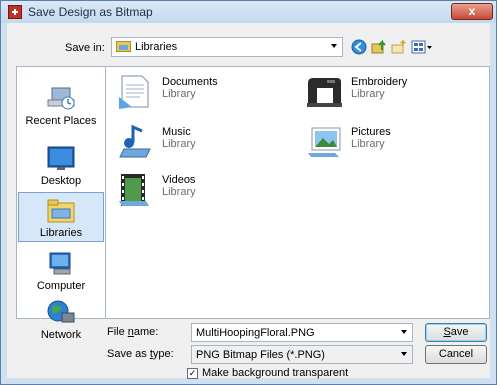  I want to click on music-library-icon, so click(135, 142).